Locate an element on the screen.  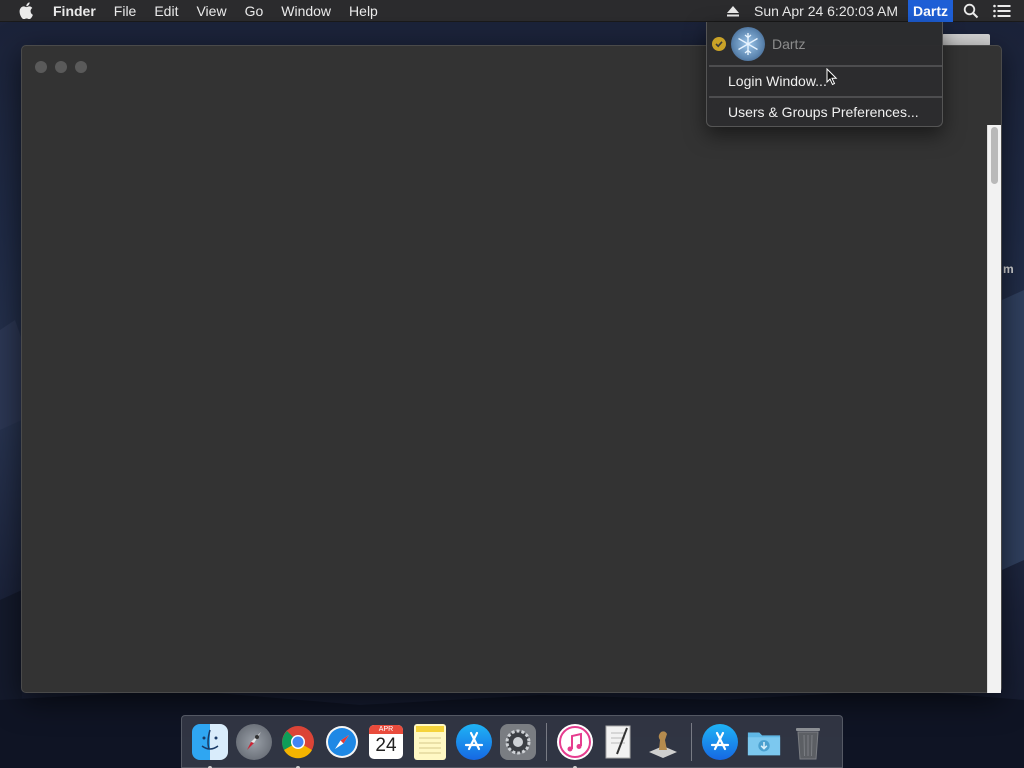
window-close-button is located at coordinates (41, 67).